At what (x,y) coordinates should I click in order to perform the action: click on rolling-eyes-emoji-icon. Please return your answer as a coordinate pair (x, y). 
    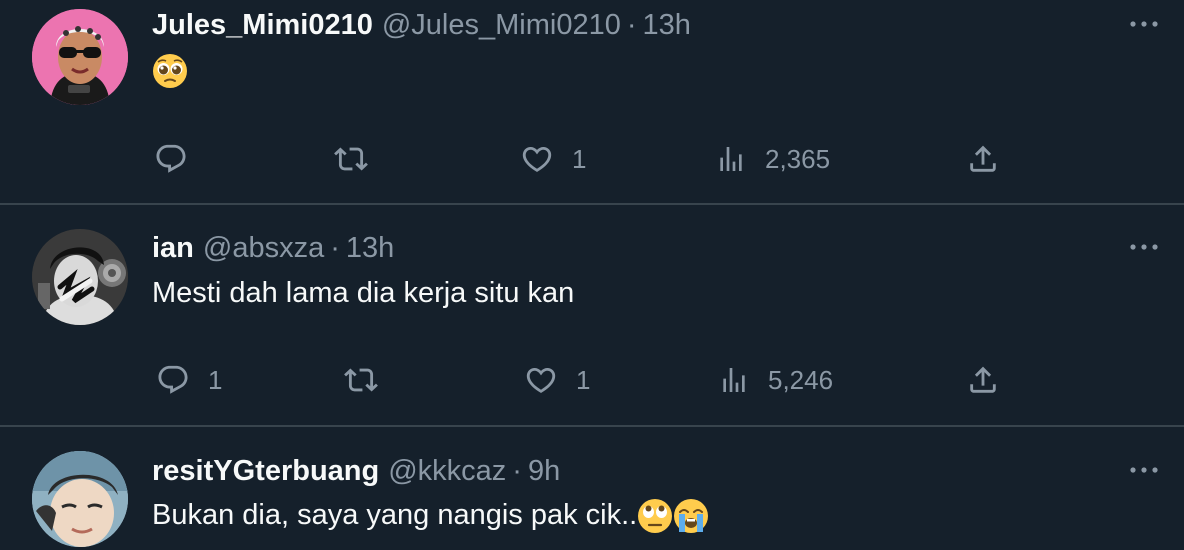
    Looking at the image, I should click on (655, 516).